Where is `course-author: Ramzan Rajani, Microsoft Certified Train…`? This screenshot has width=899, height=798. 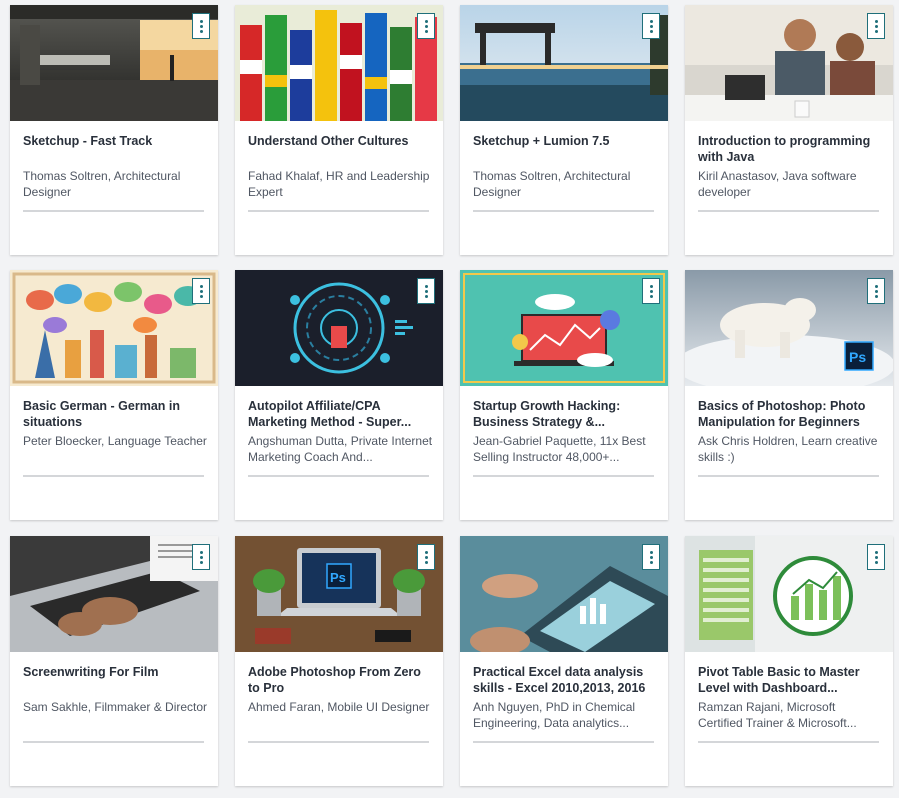
course-author: Ramzan Rajani, Microsoft Certified Train… is located at coordinates (777, 715).